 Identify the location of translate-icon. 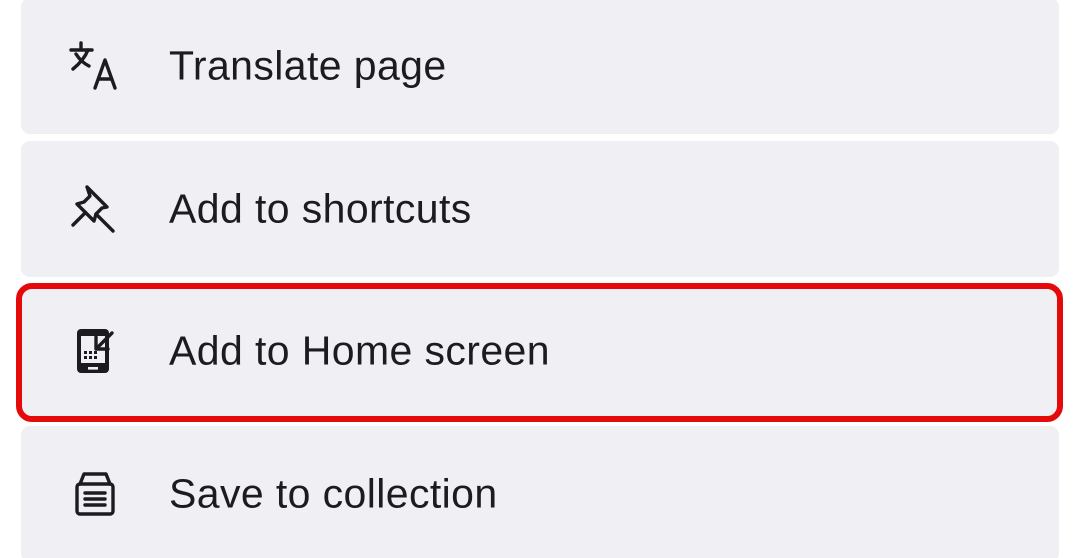
(95, 66).